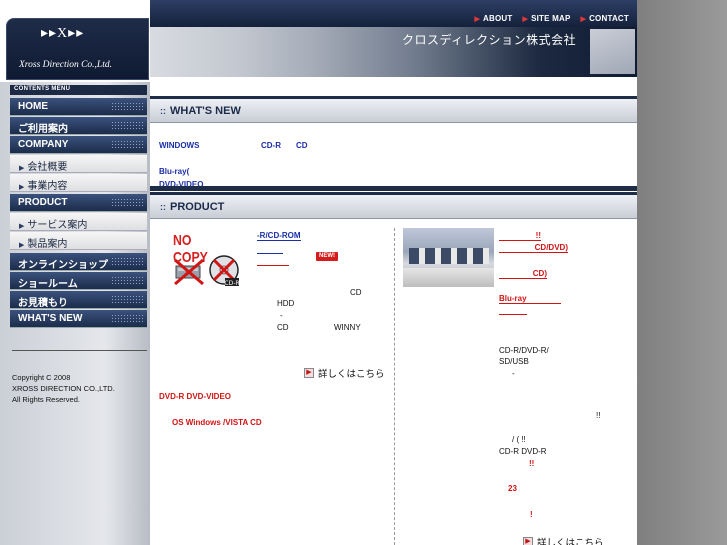 The width and height of the screenshot is (727, 545). I want to click on news-text: WINDOWS, so click(179, 145).